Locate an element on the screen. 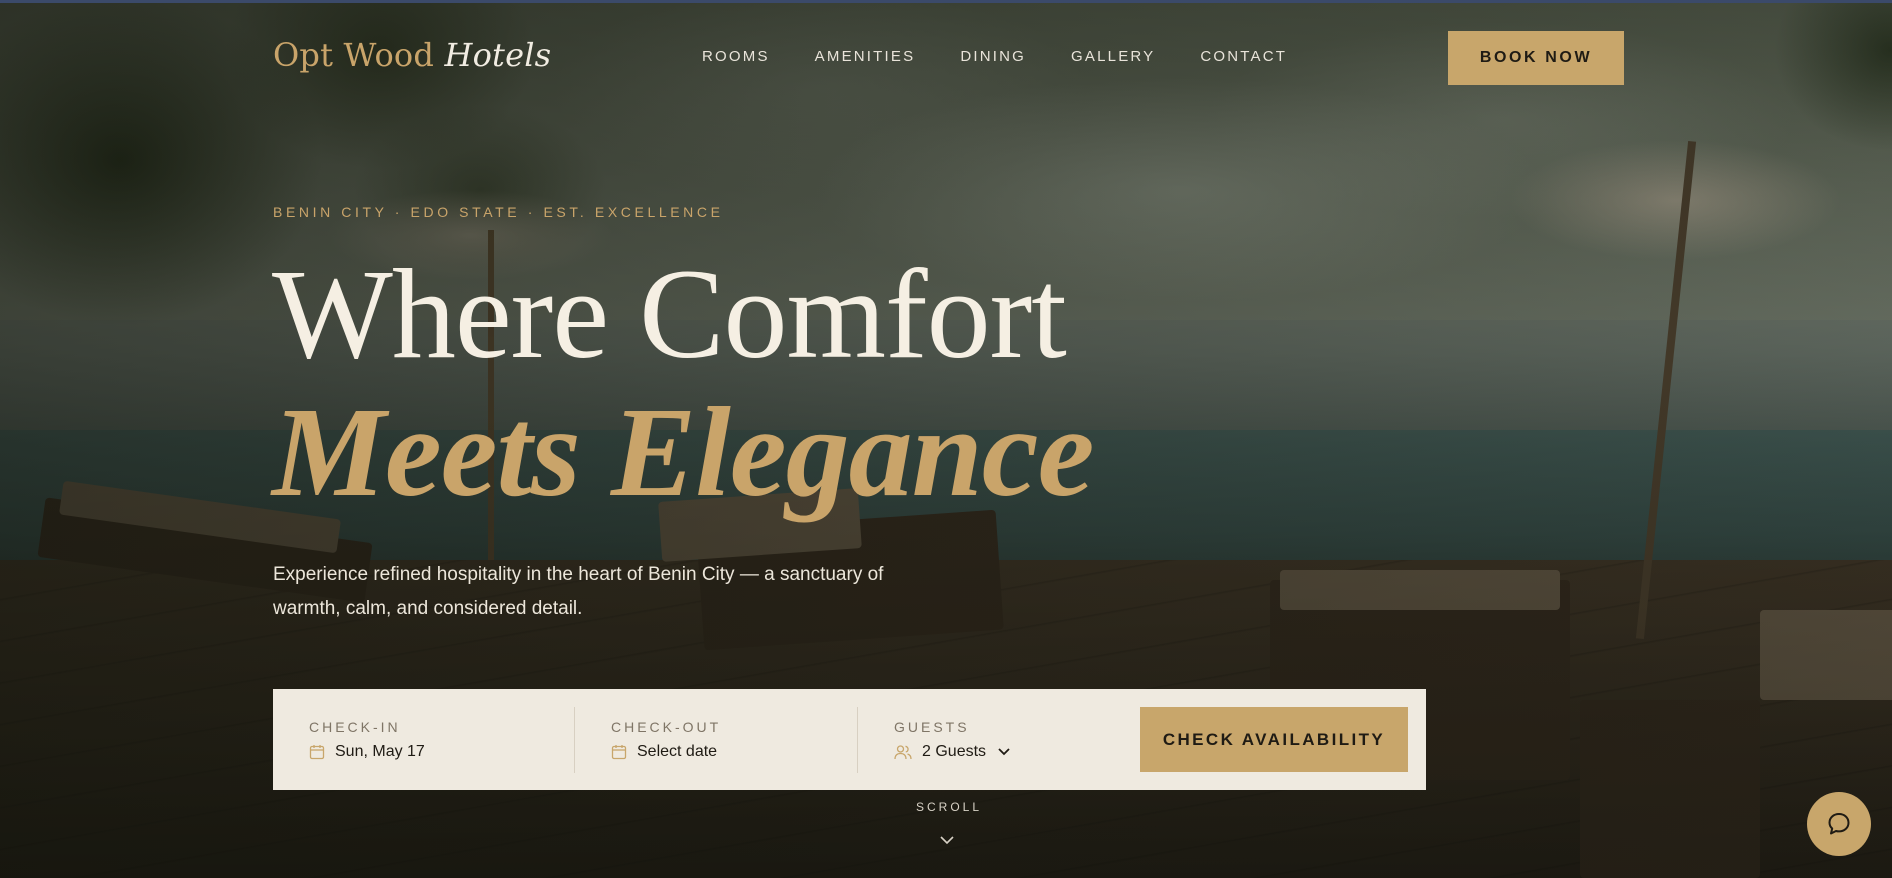 Image resolution: width=1892 pixels, height=878 pixels. nav-item-amenities: AMENITIES is located at coordinates (865, 57).